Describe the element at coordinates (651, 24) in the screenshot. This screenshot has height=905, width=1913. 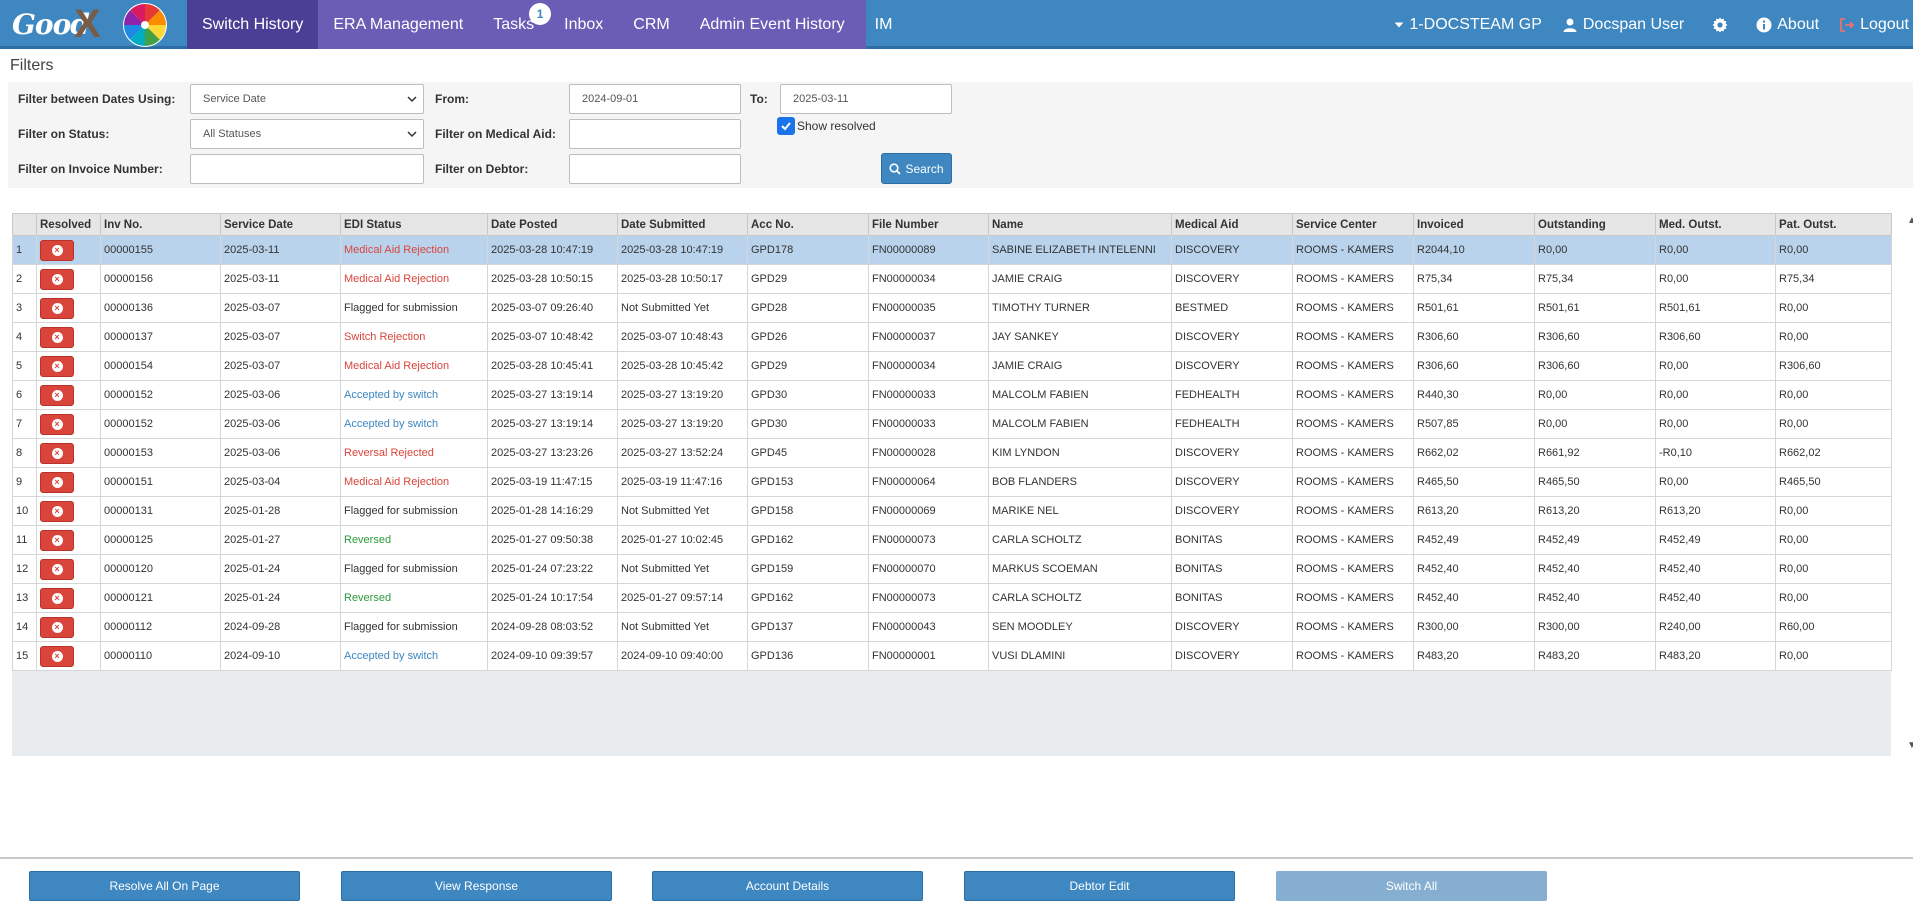
I see `nav-crm: CRM` at that location.